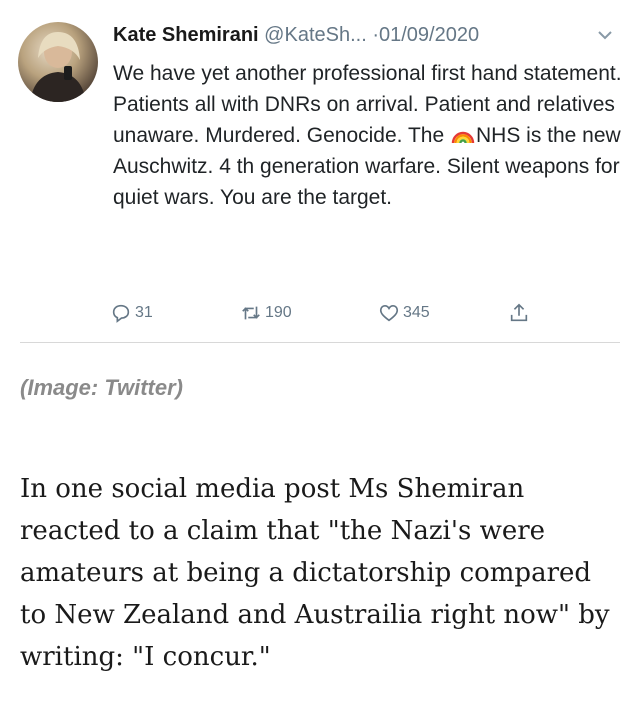 The image size is (640, 721). What do you see at coordinates (186, 35) in the screenshot?
I see `author-name: Kate Shemirani` at bounding box center [186, 35].